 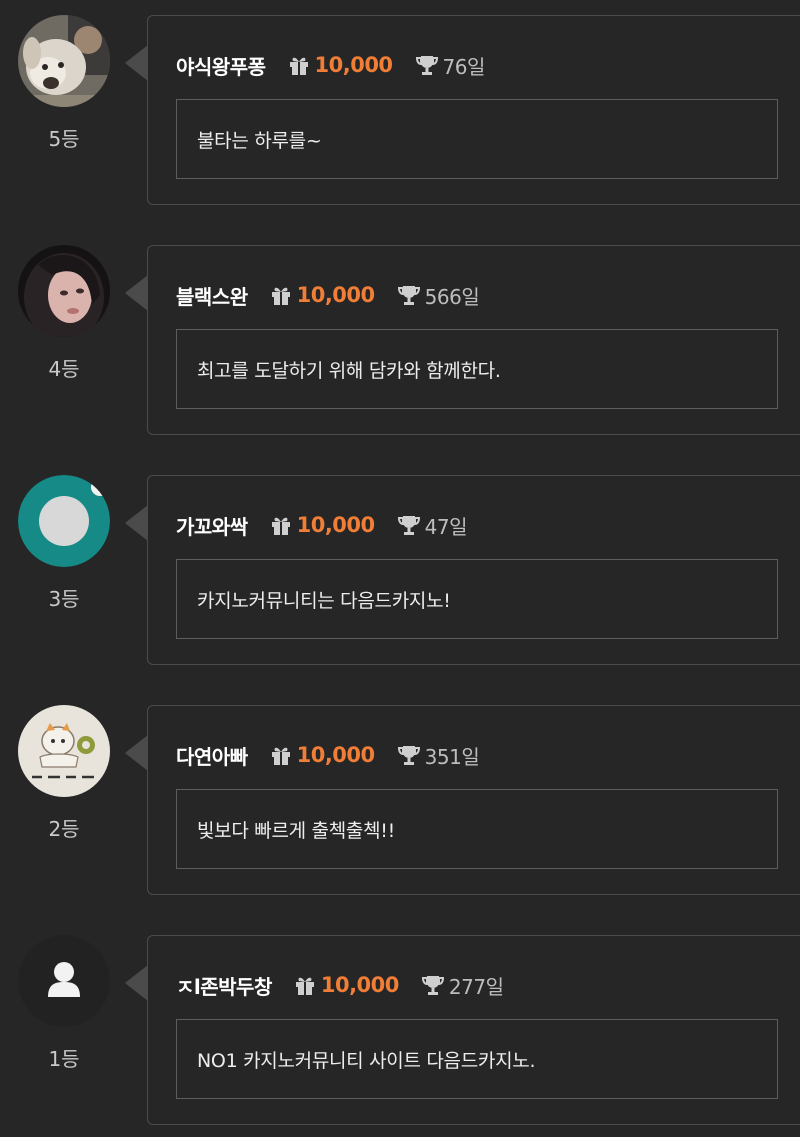 I want to click on attendance-days: 76일, so click(x=464, y=66).